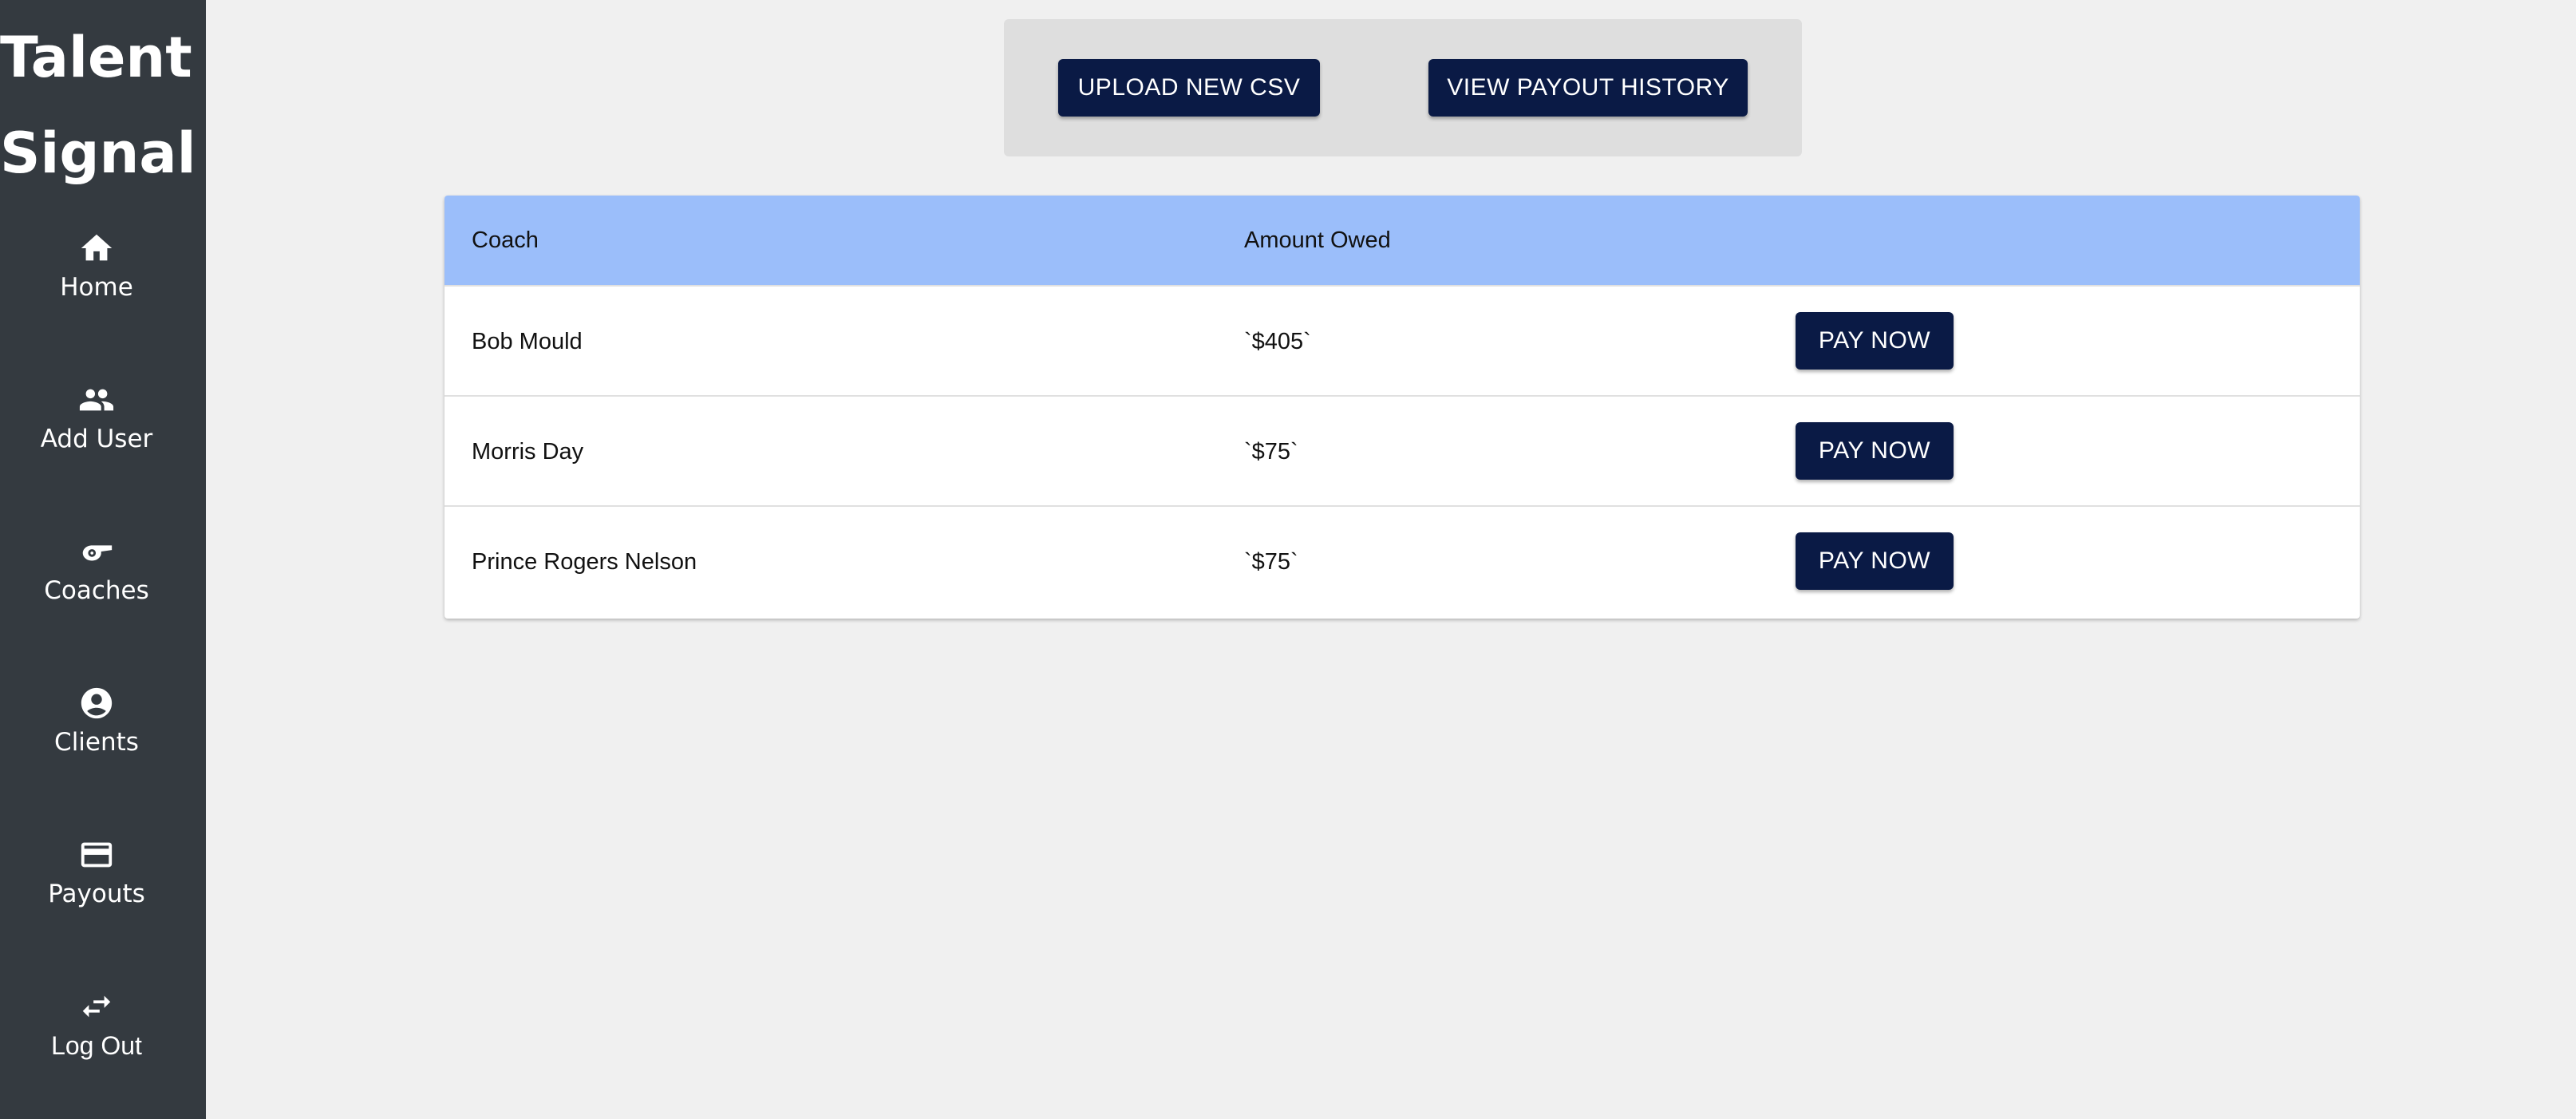 The height and width of the screenshot is (1119, 2576). I want to click on brand-line-2: Signal, so click(98, 154).